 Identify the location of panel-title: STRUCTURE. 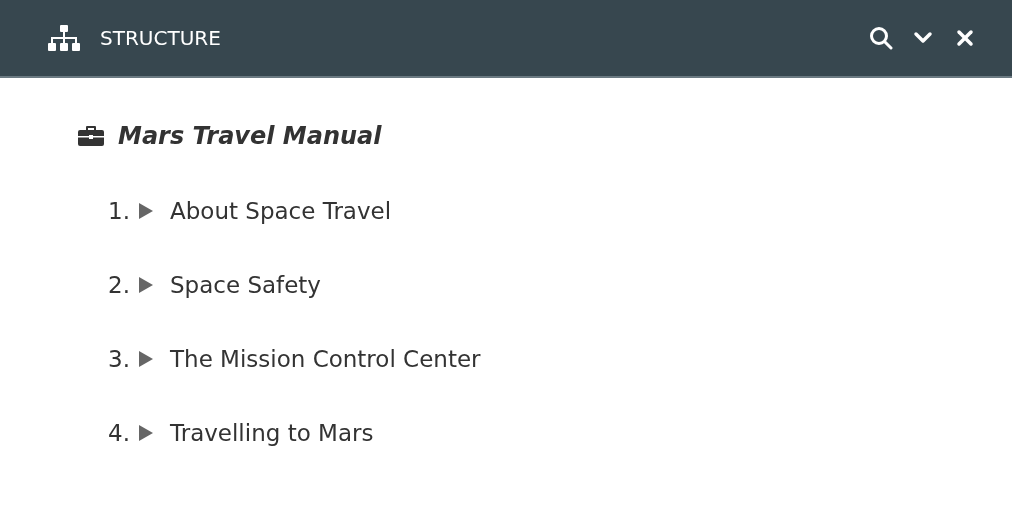
(161, 38).